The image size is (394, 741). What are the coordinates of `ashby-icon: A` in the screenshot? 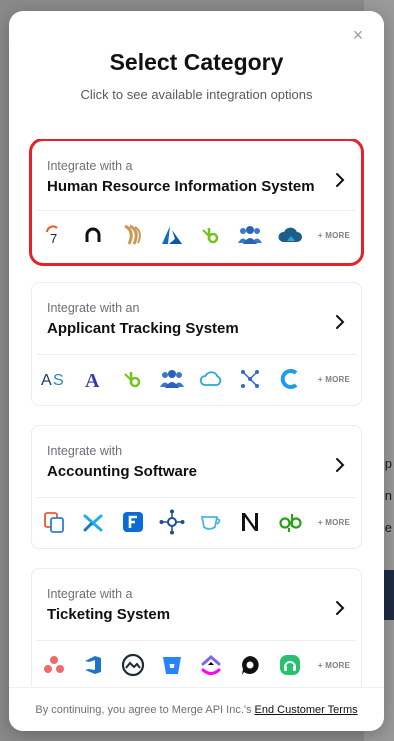 It's located at (93, 379).